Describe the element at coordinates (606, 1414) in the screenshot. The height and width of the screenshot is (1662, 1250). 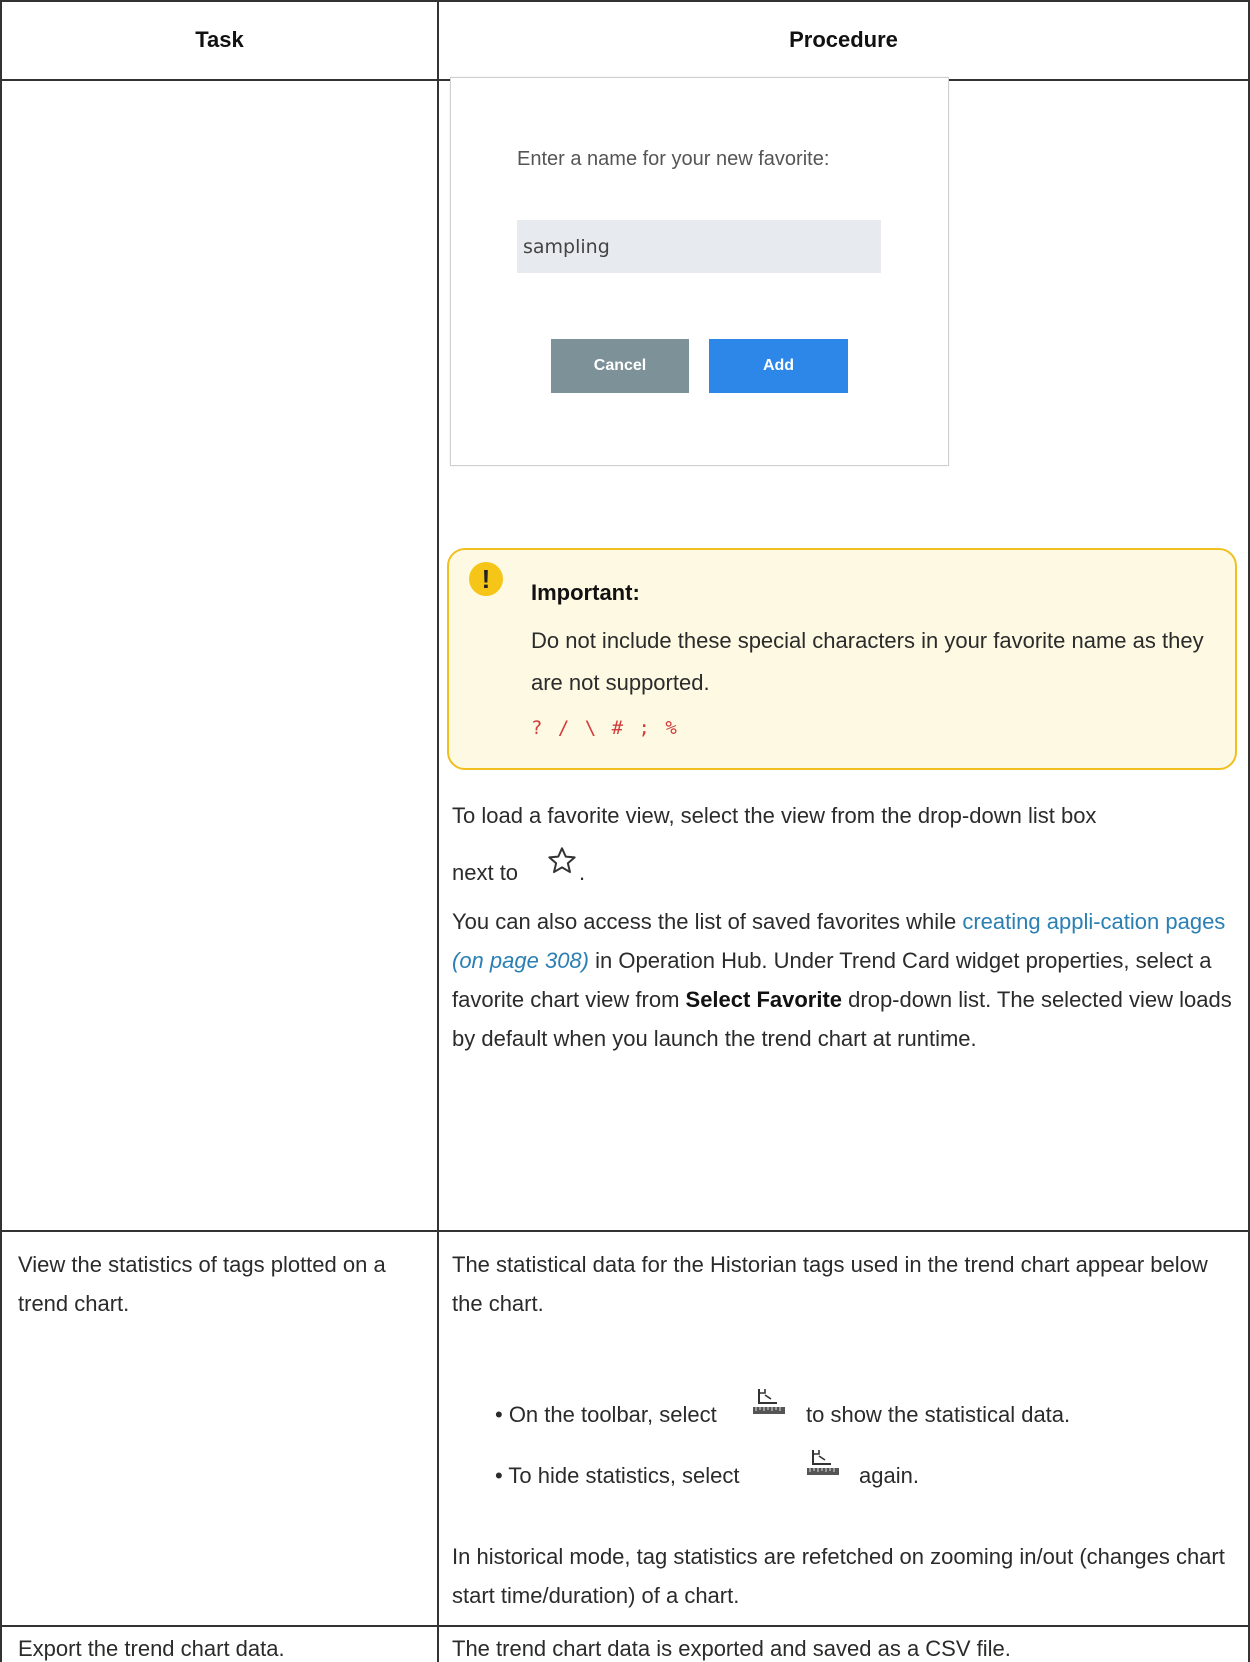
I see `bullet1-pre: • On the toolbar, select` at that location.